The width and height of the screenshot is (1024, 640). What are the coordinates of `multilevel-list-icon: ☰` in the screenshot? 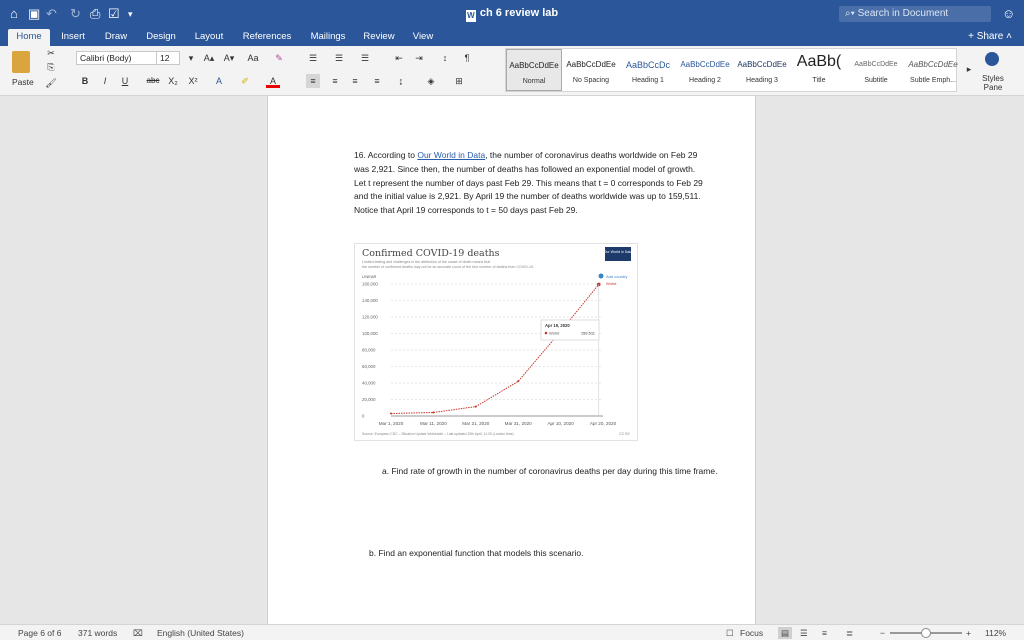 It's located at (365, 58).